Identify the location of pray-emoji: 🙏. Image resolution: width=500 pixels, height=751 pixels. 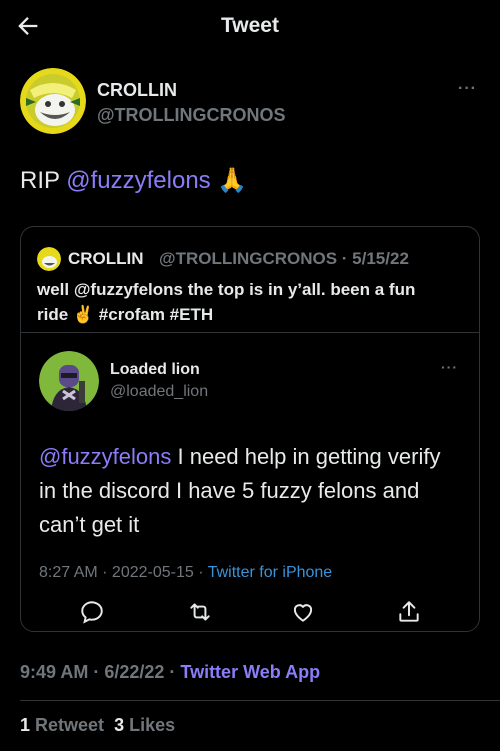
(232, 180).